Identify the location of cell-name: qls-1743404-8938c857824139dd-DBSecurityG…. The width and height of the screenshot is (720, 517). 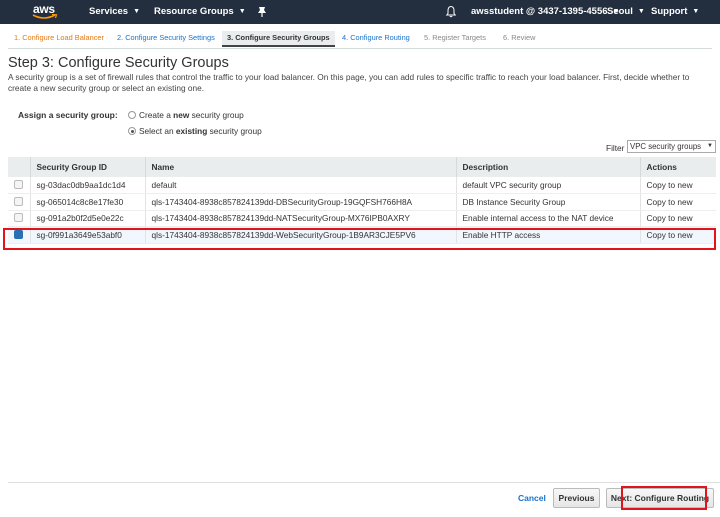
(301, 202).